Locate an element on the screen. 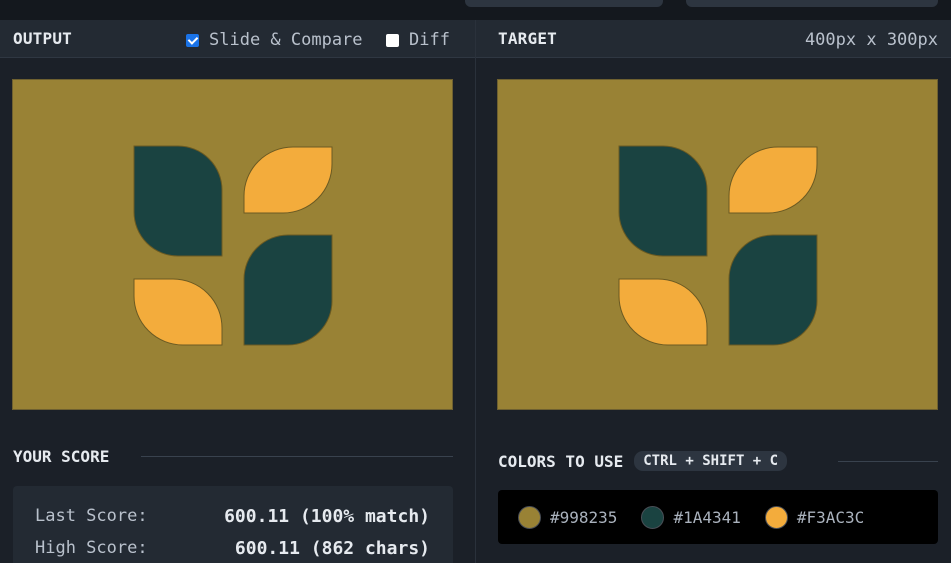  color-palette: #998235 #1A4341 #F3AC3C is located at coordinates (718, 517).